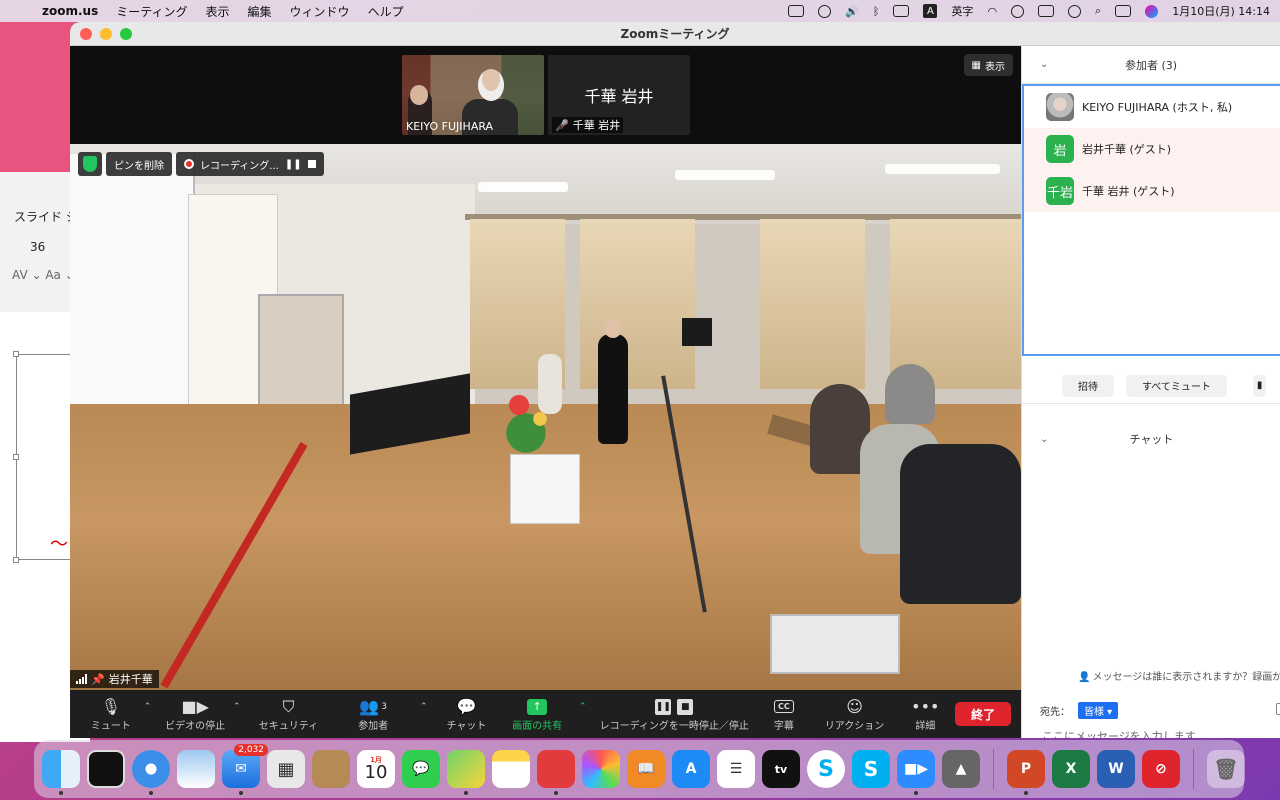 The image size is (1280, 800). I want to click on menu-meeting: ミーティング, so click(151, 11).